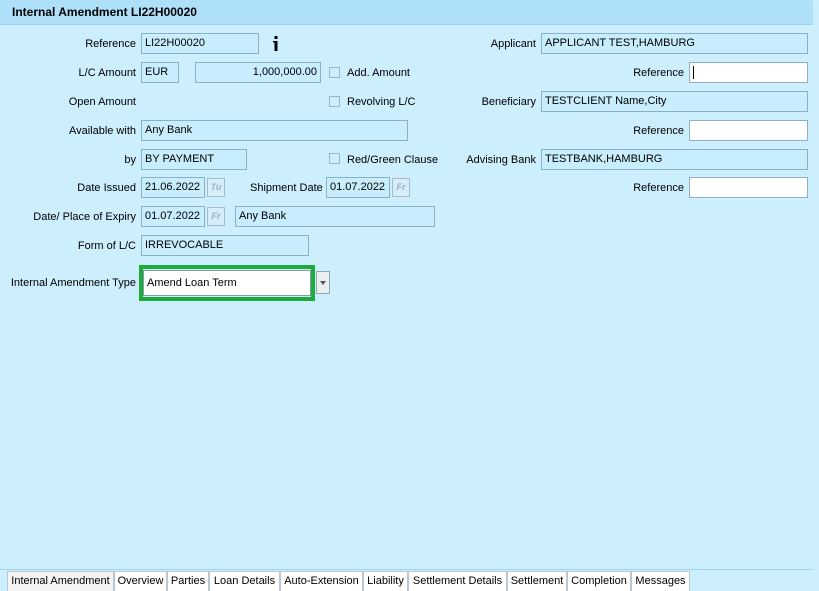 The image size is (819, 591). Describe the element at coordinates (216, 187) in the screenshot. I see `calendar-icon: Tu` at that location.